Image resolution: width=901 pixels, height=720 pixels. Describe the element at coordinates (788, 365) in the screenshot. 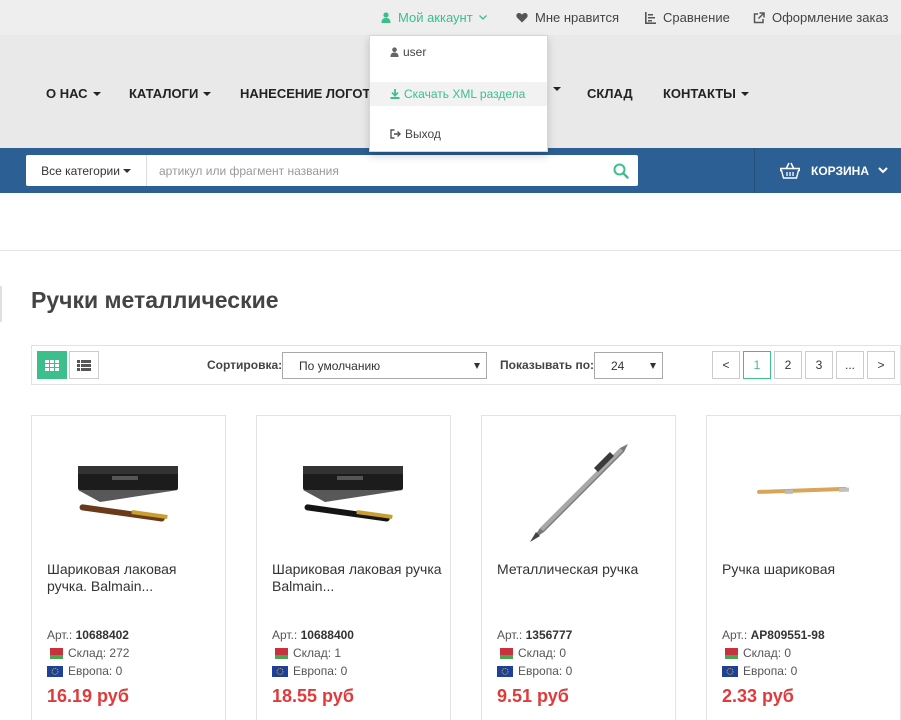

I see `pager-page-2: 2` at that location.